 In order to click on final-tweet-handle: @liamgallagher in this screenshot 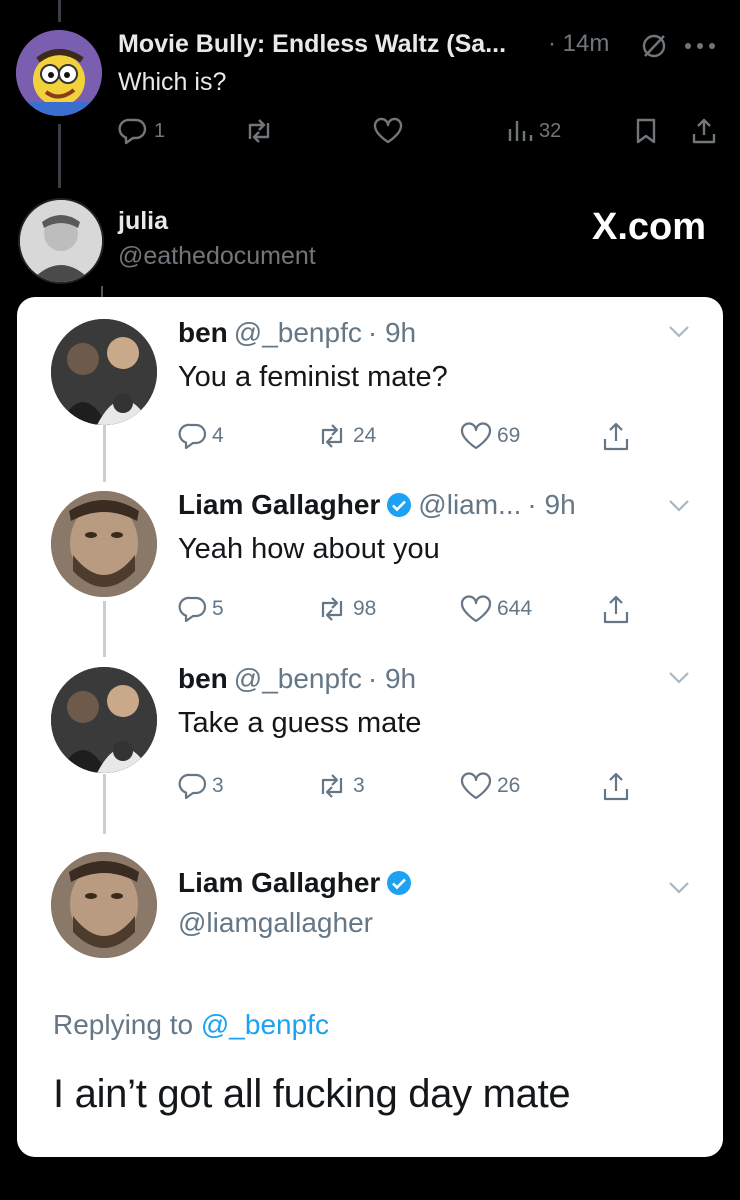, I will do `click(275, 923)`.